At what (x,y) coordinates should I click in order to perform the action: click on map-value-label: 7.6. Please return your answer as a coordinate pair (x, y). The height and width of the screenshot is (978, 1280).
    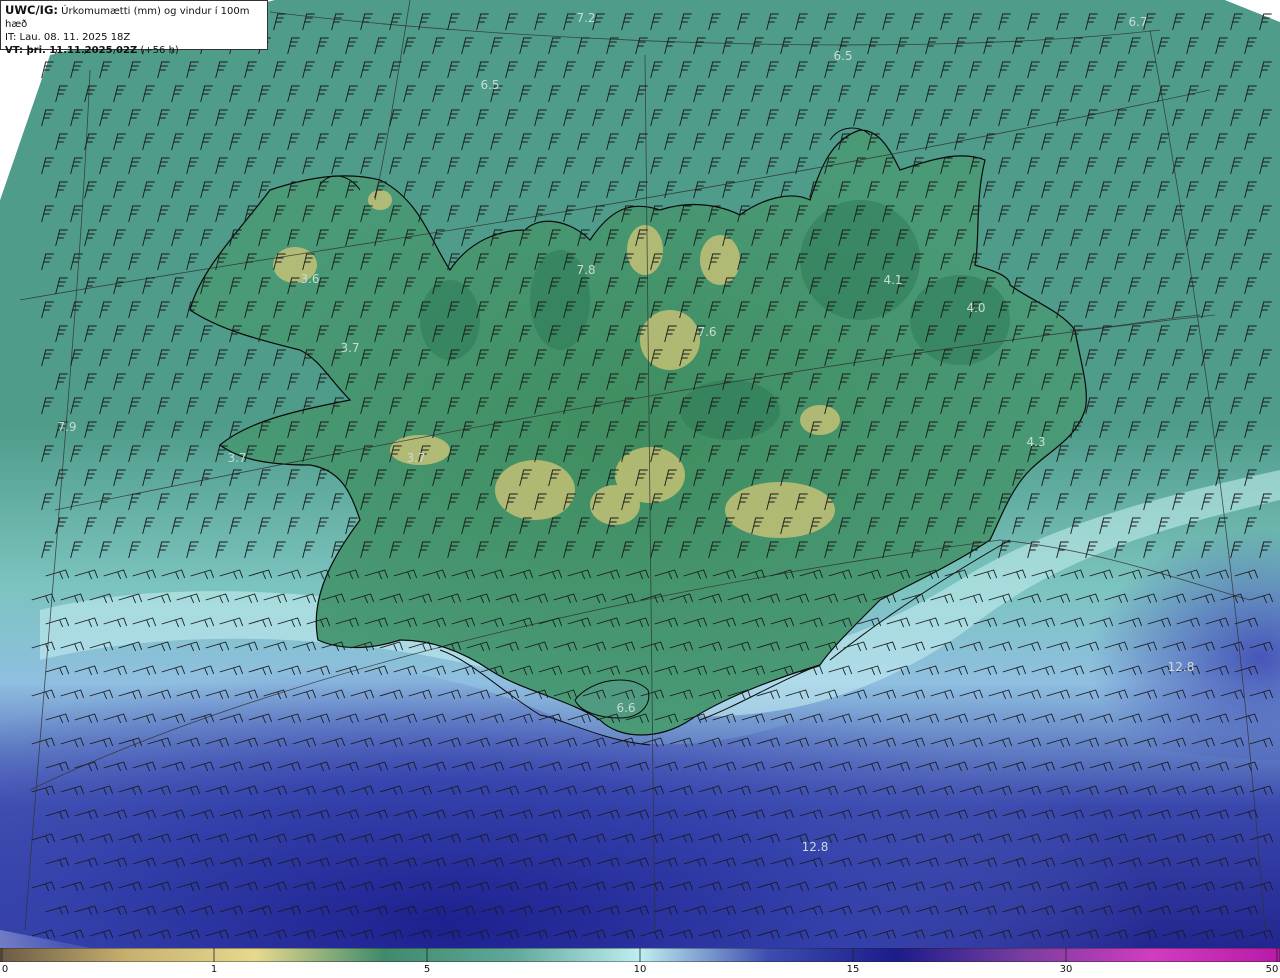
    Looking at the image, I should click on (706, 332).